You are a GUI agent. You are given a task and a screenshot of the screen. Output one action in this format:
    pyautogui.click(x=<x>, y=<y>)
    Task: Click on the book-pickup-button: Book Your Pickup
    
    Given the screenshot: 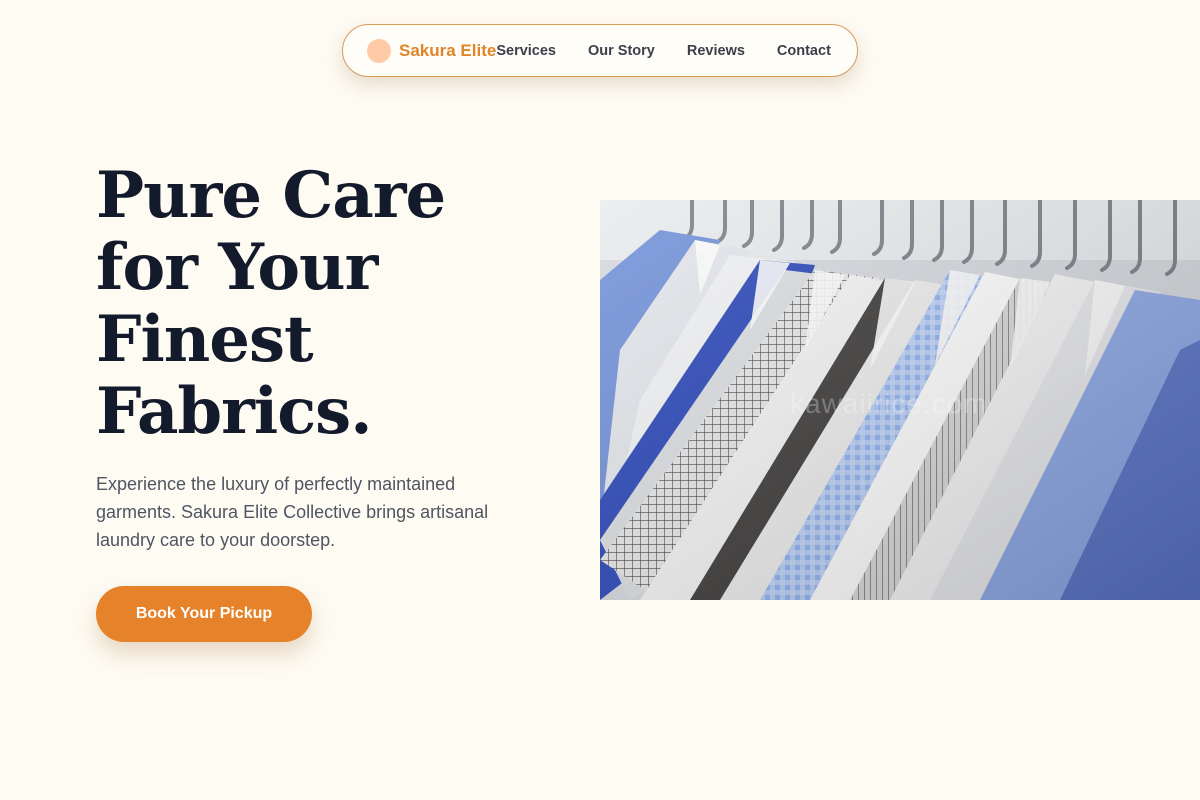 What is the action you would take?
    pyautogui.click(x=204, y=614)
    